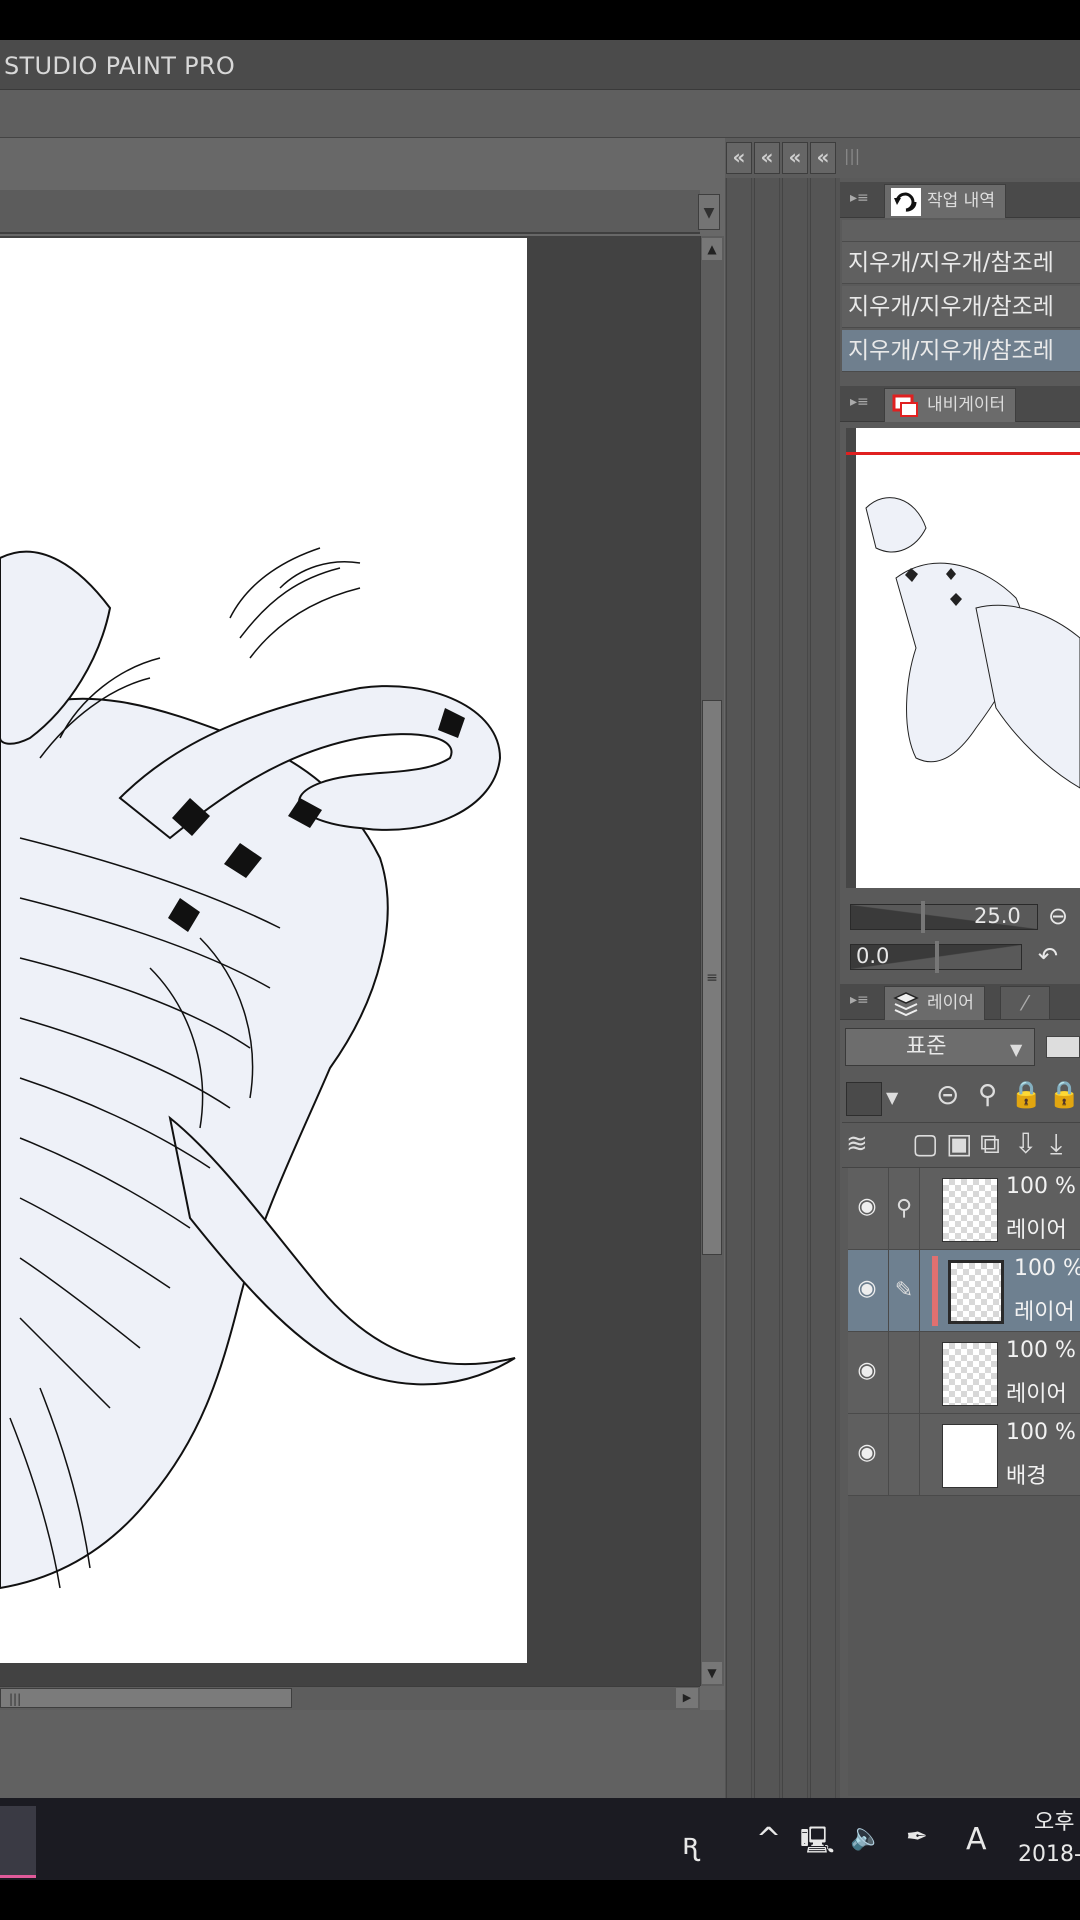 The height and width of the screenshot is (1920, 1080). What do you see at coordinates (1048, 956) in the screenshot?
I see `rotate-left-icon: ↶` at bounding box center [1048, 956].